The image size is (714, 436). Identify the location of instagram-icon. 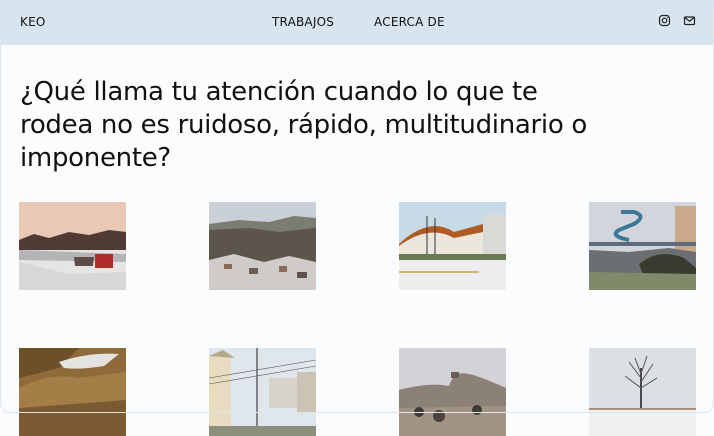
(664, 20).